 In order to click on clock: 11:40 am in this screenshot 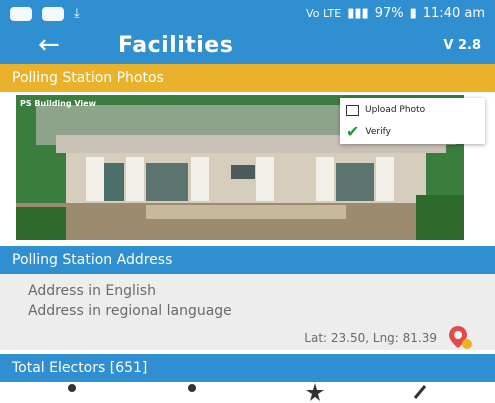, I will do `click(453, 13)`.